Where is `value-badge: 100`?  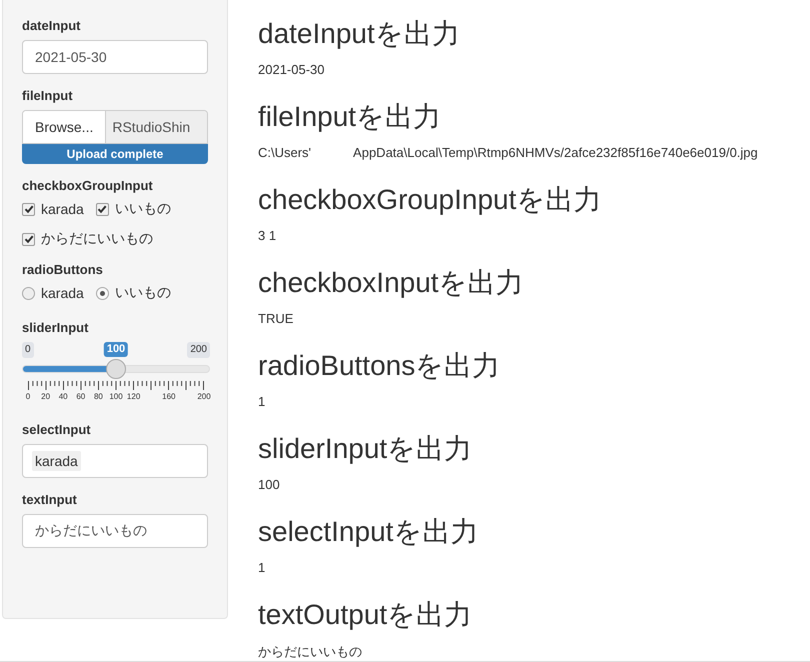 value-badge: 100 is located at coordinates (116, 349).